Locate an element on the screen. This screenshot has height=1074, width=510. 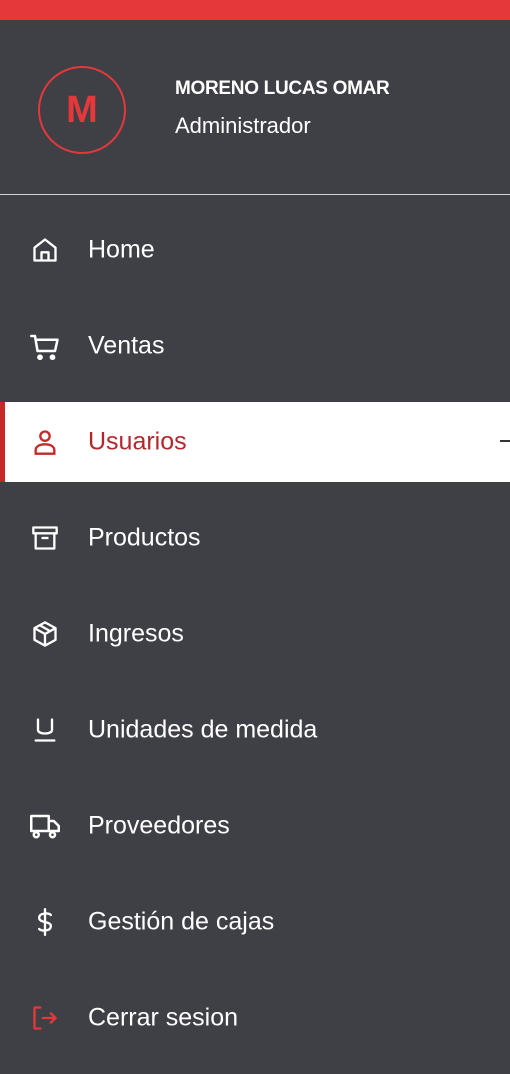
sidebar-item-label: Unidades de medida is located at coordinates (203, 729).